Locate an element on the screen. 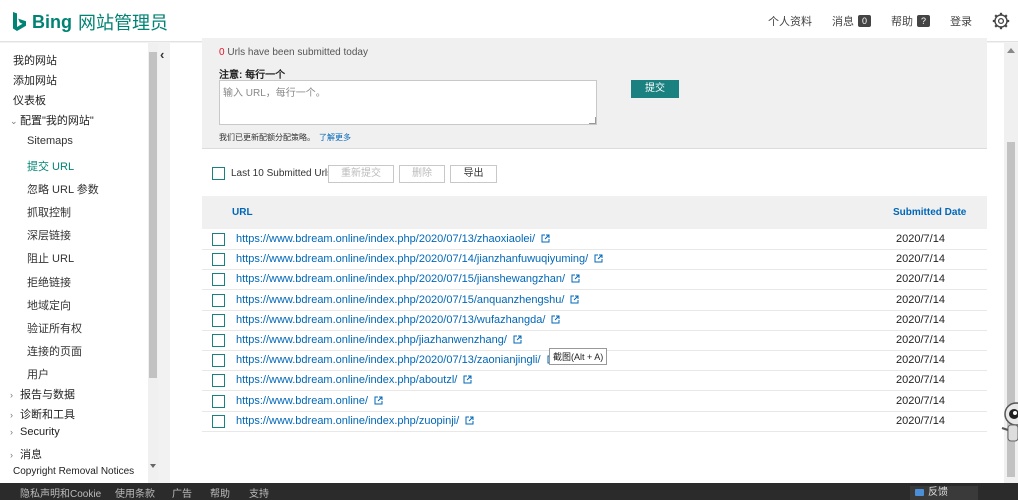 The width and height of the screenshot is (1018, 500). scroll-up-arrow-icon is located at coordinates (1011, 50).